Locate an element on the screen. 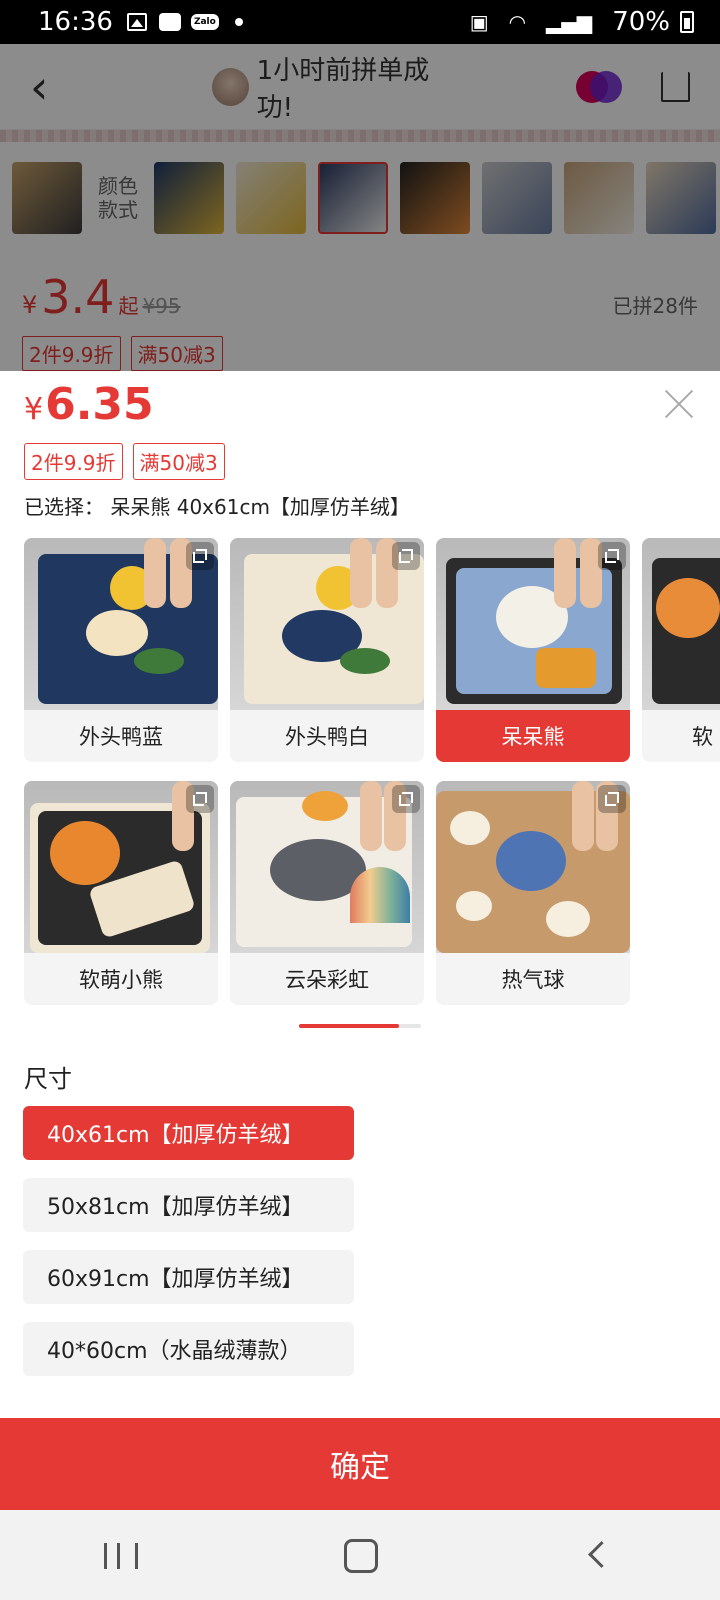 Image resolution: width=720 pixels, height=1600 pixels. variant-option: 外头鸭蓝 is located at coordinates (121, 650).